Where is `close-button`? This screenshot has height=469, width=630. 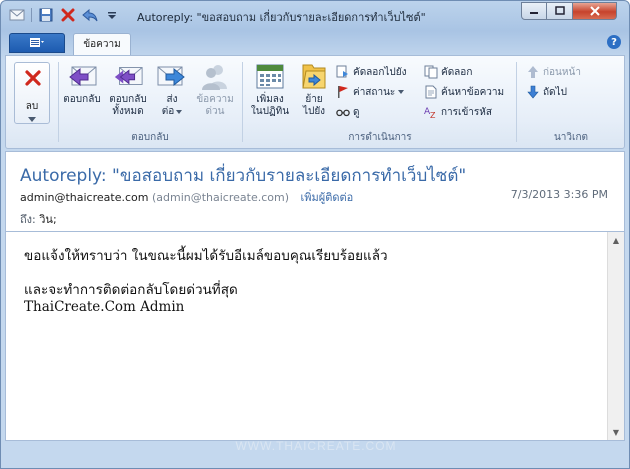
close-button is located at coordinates (595, 11).